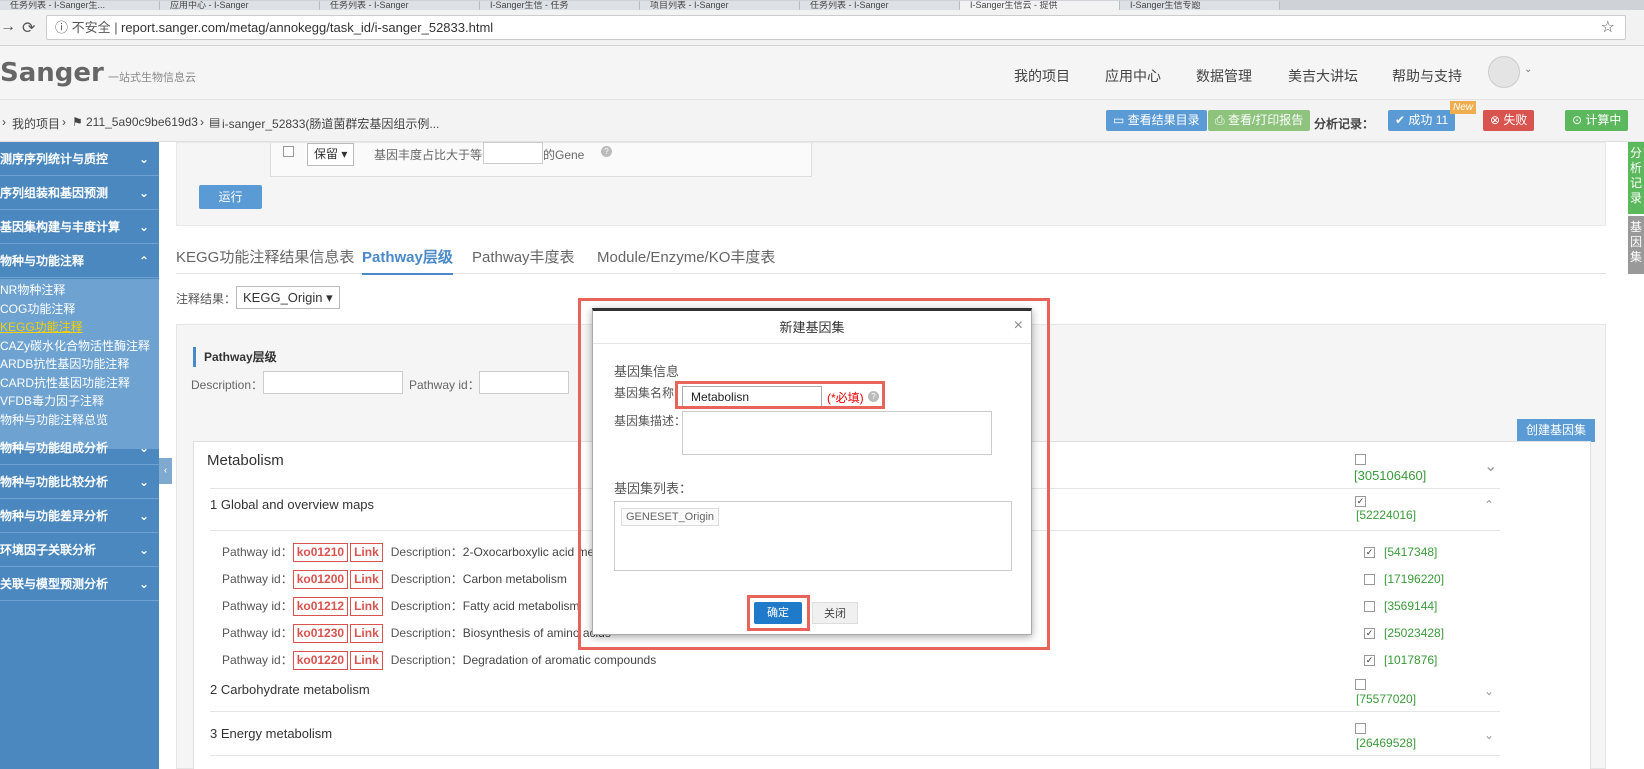 The height and width of the screenshot is (769, 1644). I want to click on sidebar-section: 物种与功能组成分析 ⌄, so click(79, 448).